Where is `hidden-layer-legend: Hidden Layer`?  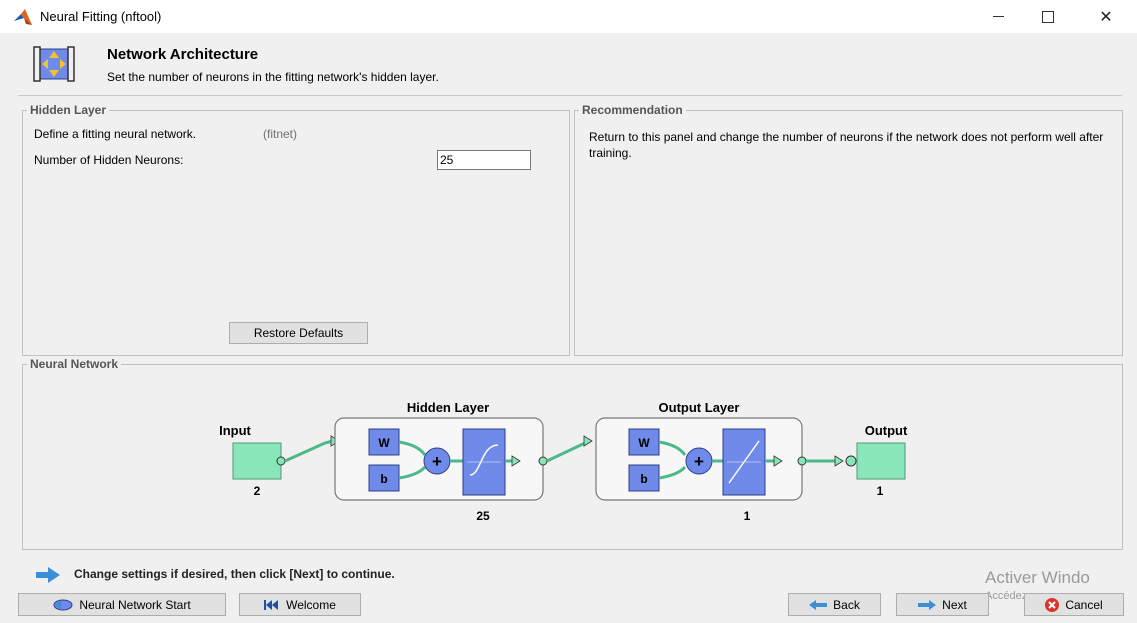 hidden-layer-legend: Hidden Layer is located at coordinates (68, 110).